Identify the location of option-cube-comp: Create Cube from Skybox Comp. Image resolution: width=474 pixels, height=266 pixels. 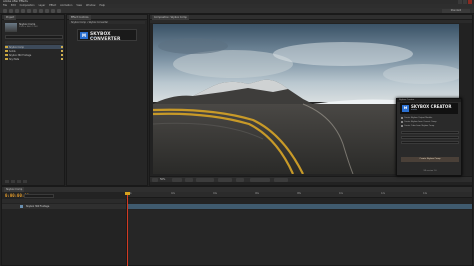
(430, 126).